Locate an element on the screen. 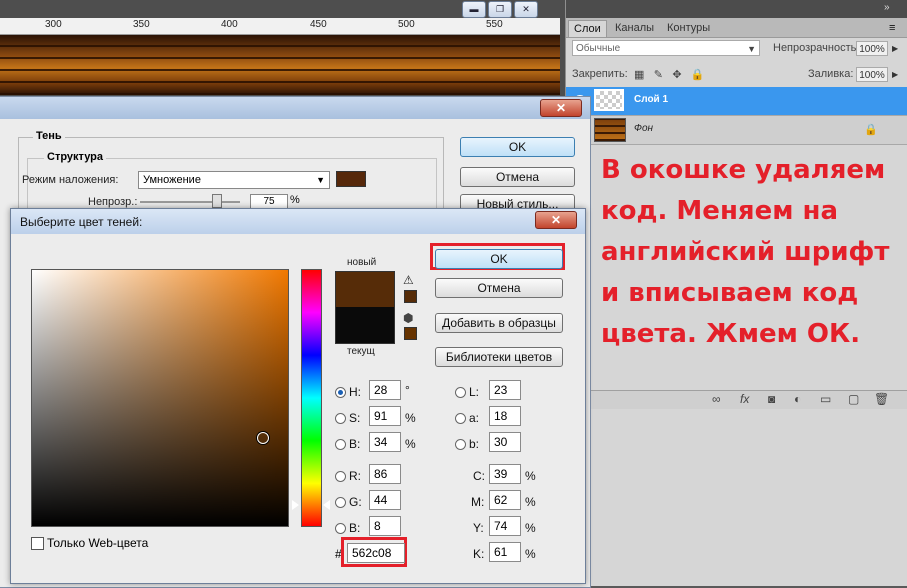 This screenshot has width=907, height=588. ruler-tick-label: 400 is located at coordinates (229, 24).